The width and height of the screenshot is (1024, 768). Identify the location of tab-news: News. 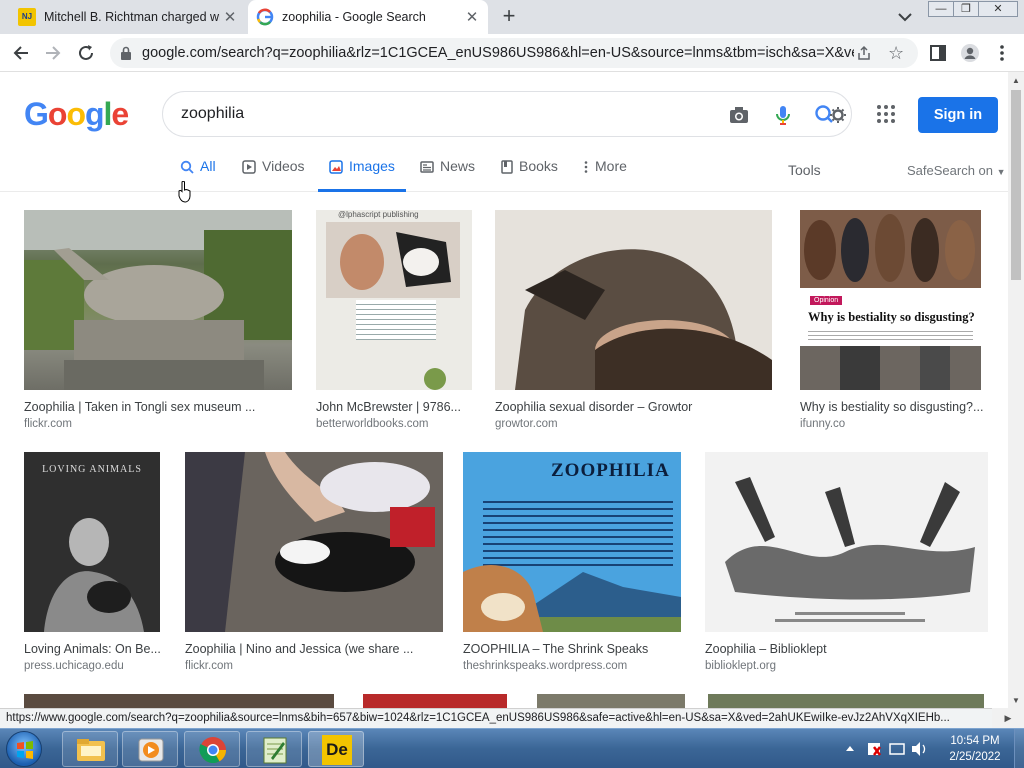
(447, 175).